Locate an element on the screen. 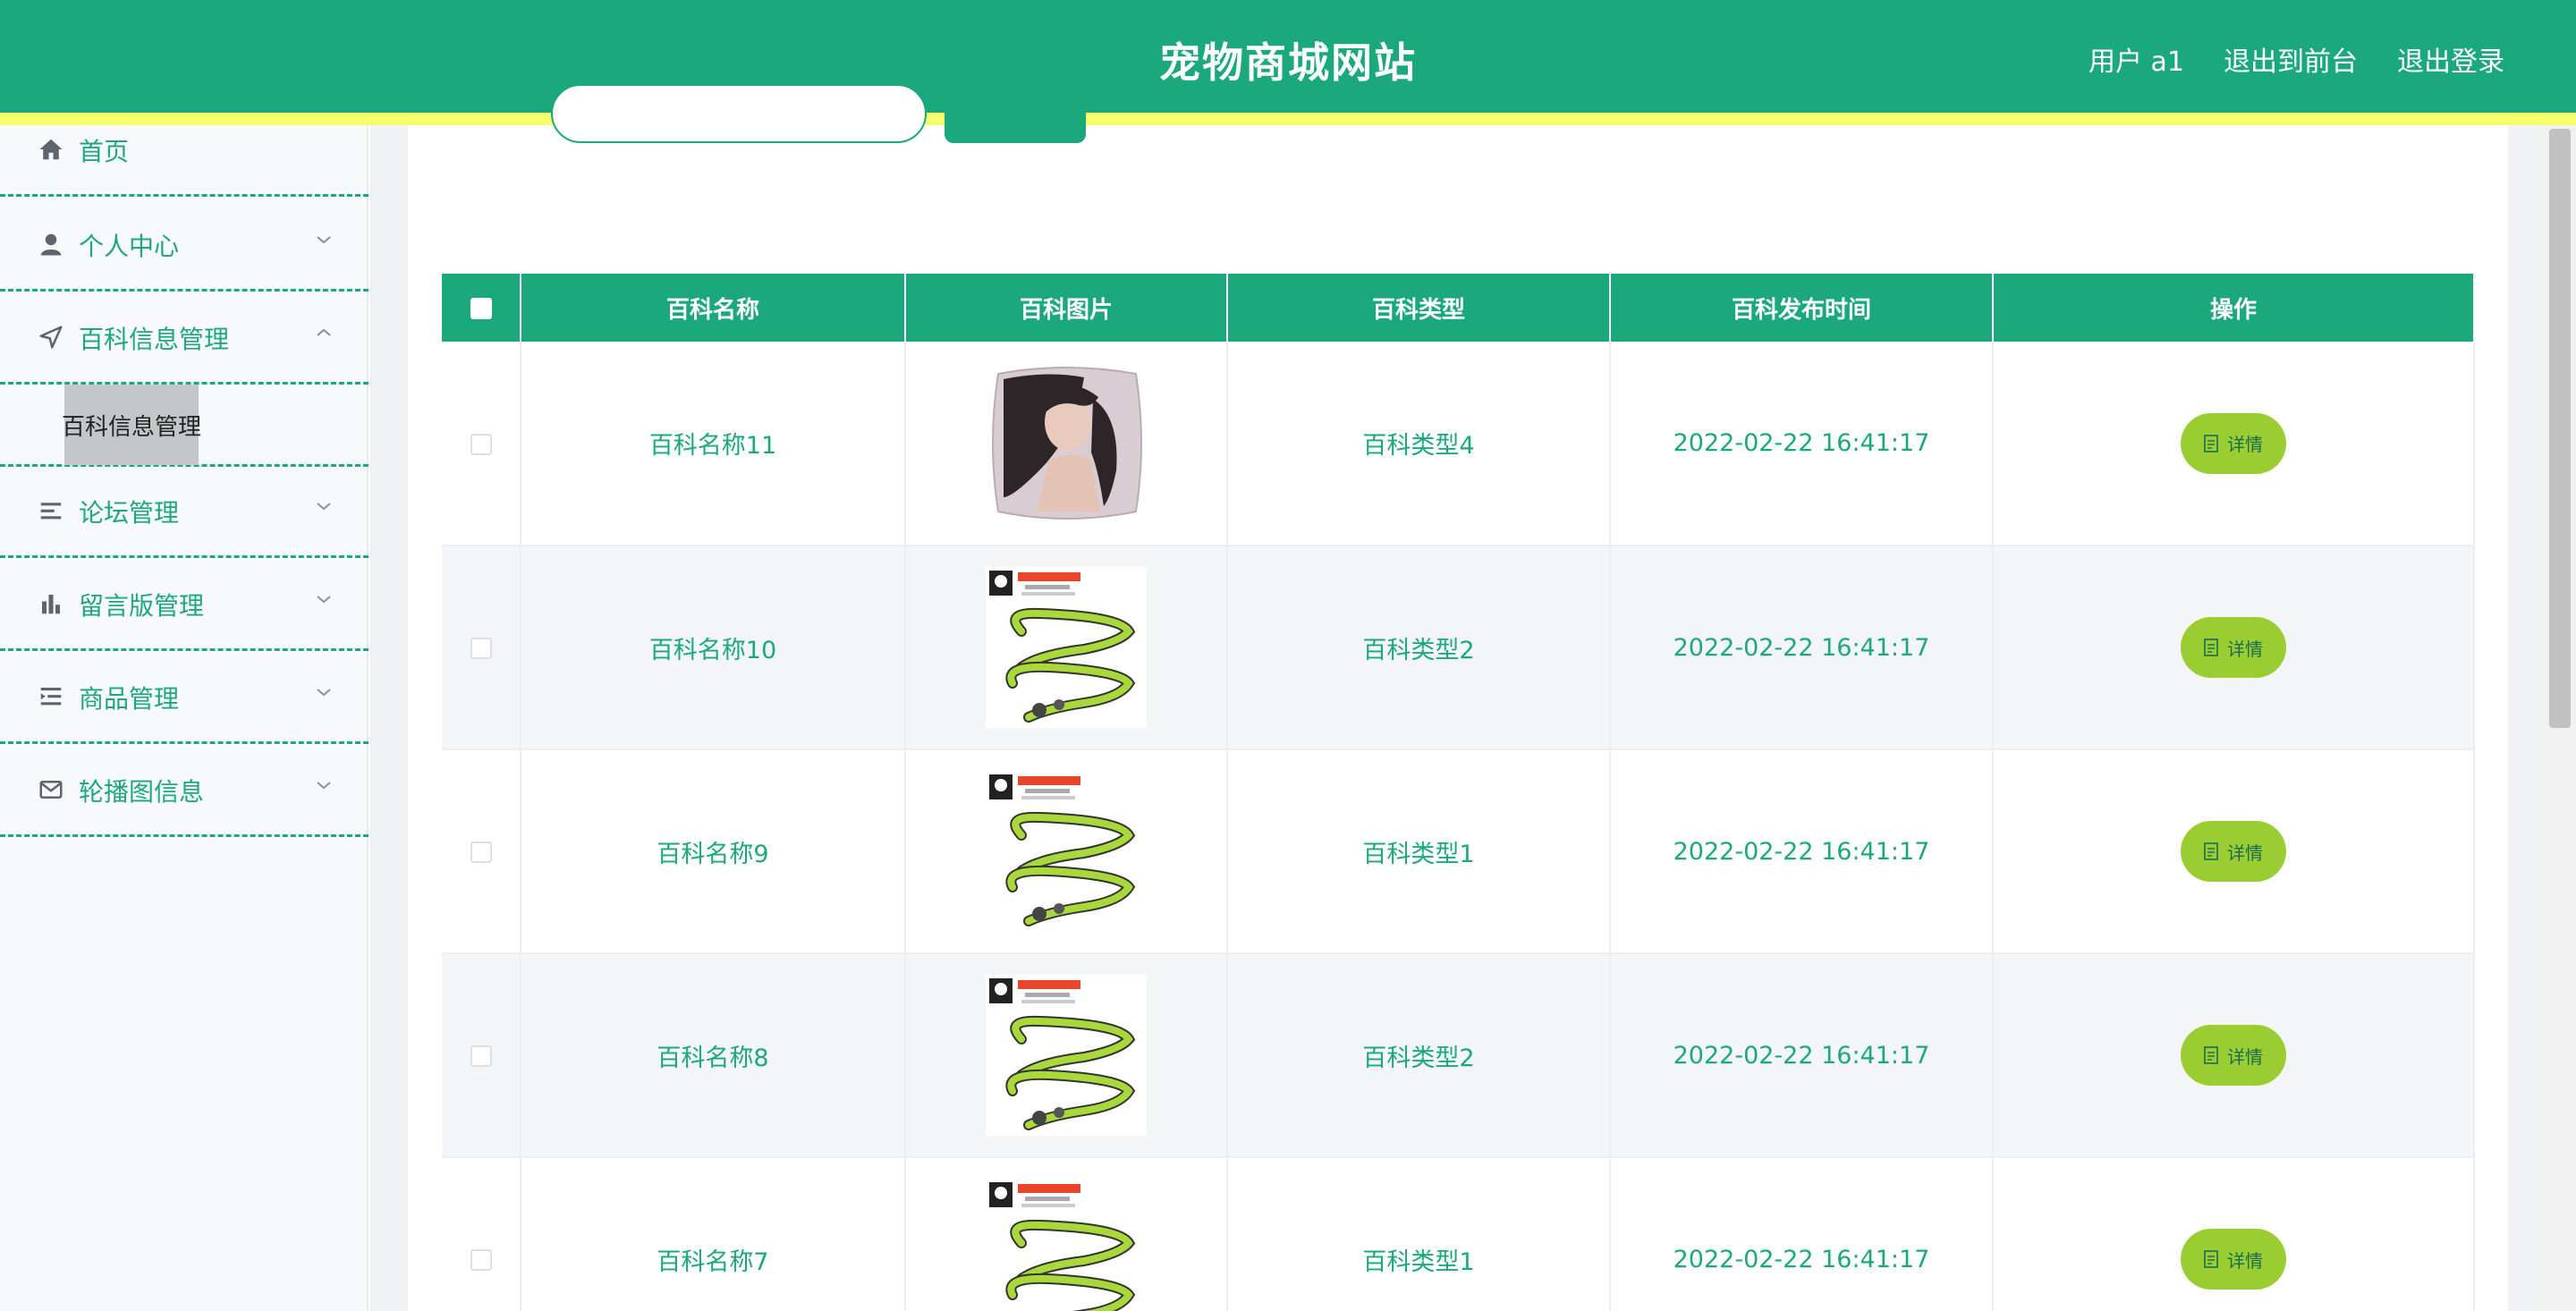 The width and height of the screenshot is (2576, 1311). select-all-header is located at coordinates (481, 308).